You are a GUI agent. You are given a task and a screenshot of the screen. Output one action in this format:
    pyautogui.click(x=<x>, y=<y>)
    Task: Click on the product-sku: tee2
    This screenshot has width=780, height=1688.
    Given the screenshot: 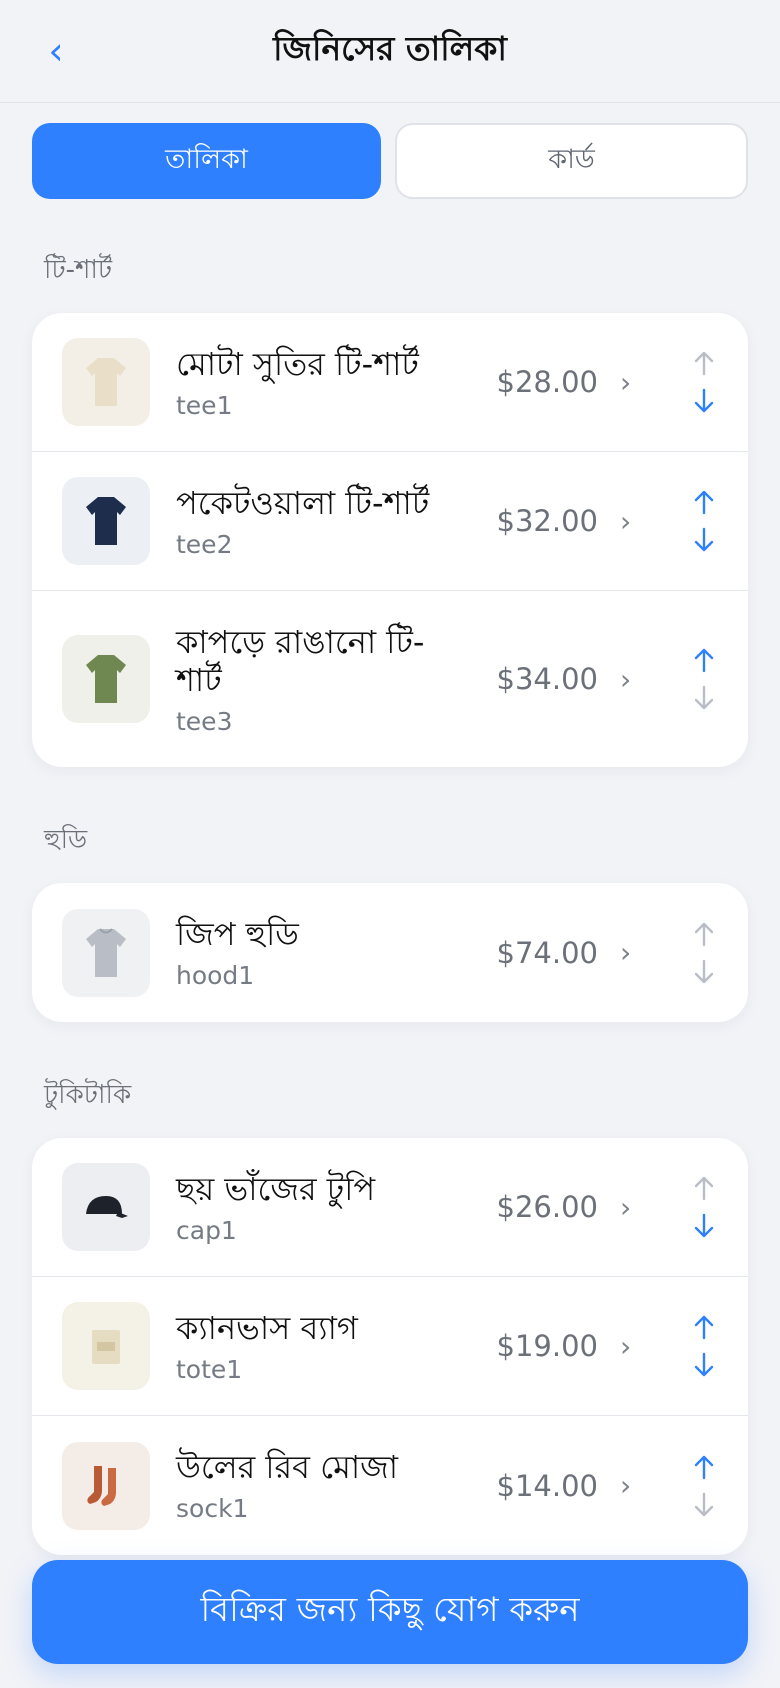 What is the action you would take?
    pyautogui.click(x=204, y=544)
    